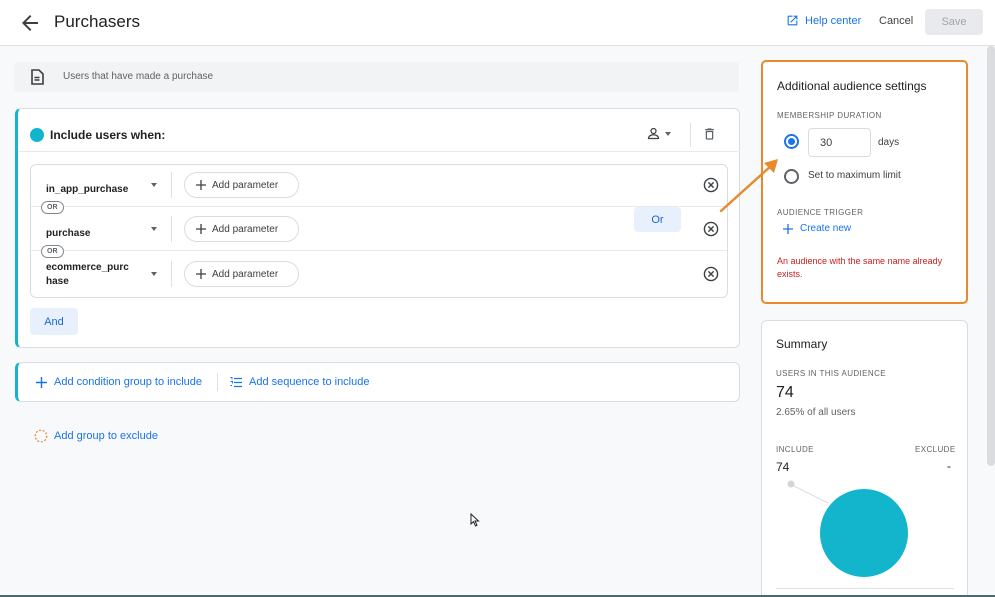 The height and width of the screenshot is (597, 995). Describe the element at coordinates (87, 275) in the screenshot. I see `event-select: ecommerce_purc hase` at that location.